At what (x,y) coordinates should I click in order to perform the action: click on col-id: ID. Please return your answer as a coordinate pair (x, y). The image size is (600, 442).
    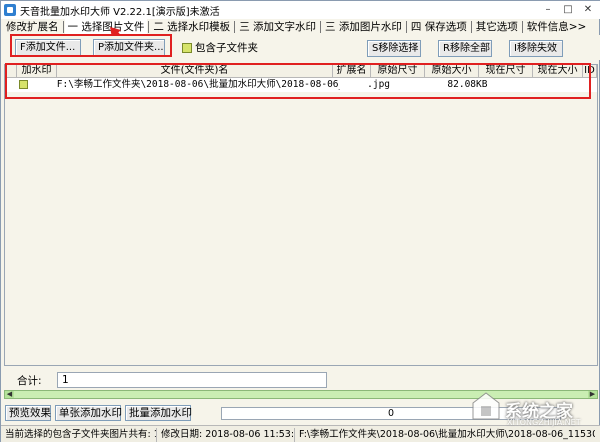
    Looking at the image, I should click on (590, 71).